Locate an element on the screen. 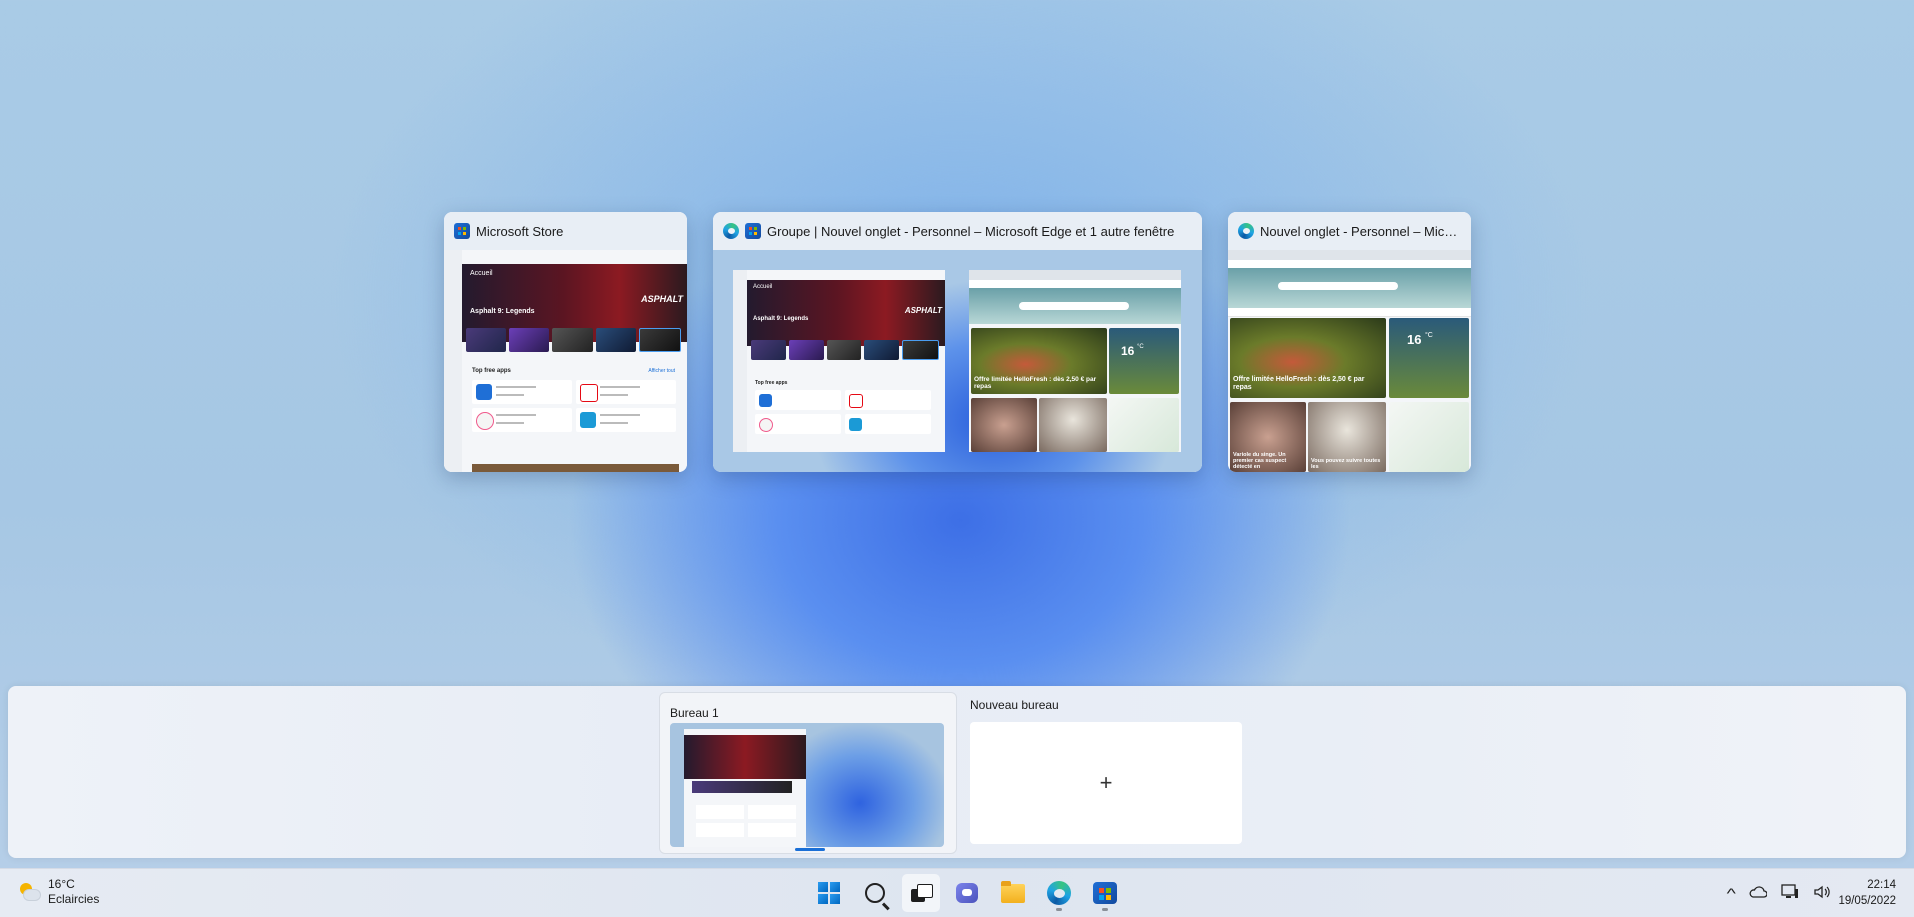 The width and height of the screenshot is (1914, 917). windows-logo-icon is located at coordinates (829, 893).